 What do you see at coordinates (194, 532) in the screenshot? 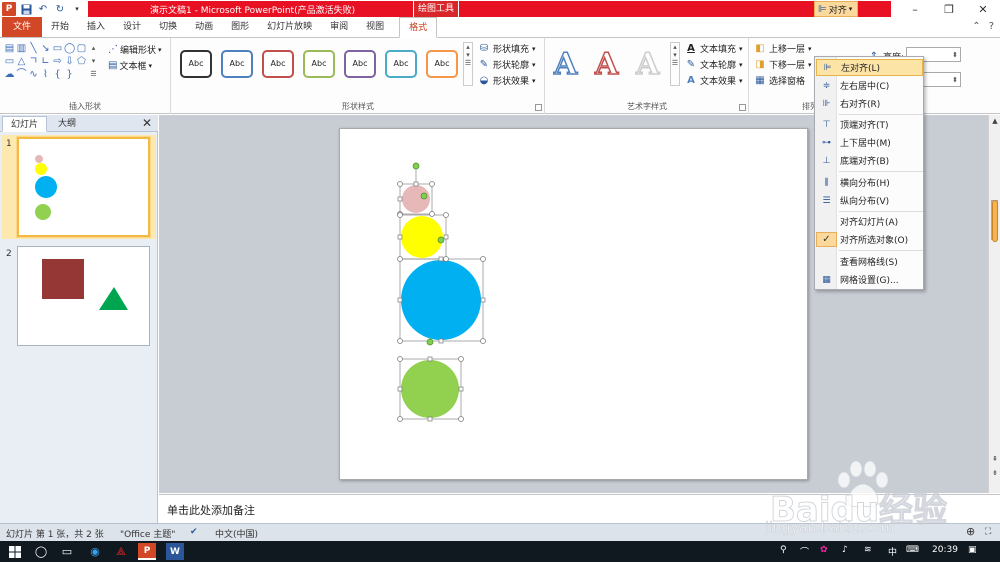
I see `spell-check-icon: ✔` at bounding box center [194, 532].